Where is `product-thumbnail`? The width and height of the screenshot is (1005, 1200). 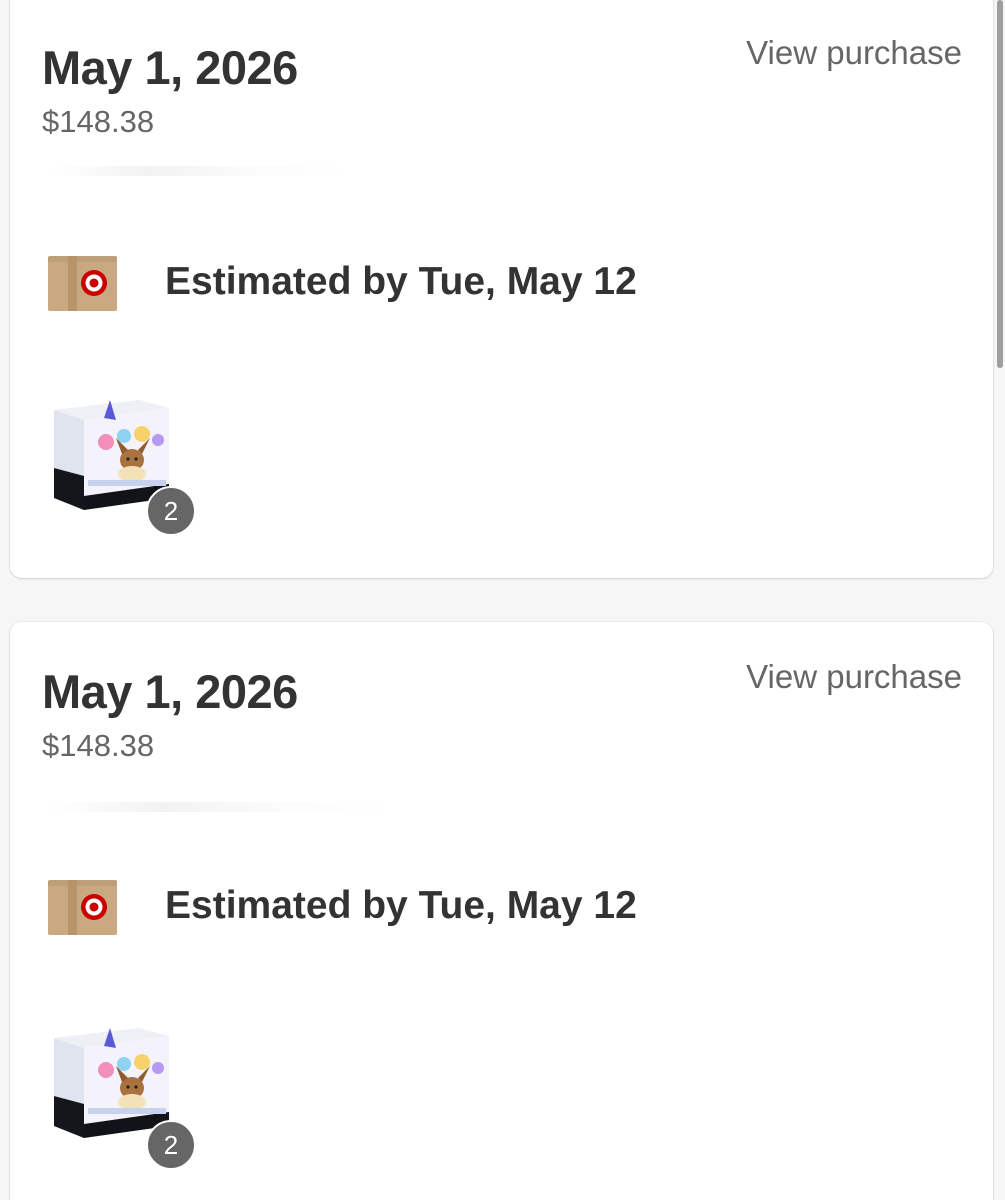 product-thumbnail is located at coordinates (106, 1083).